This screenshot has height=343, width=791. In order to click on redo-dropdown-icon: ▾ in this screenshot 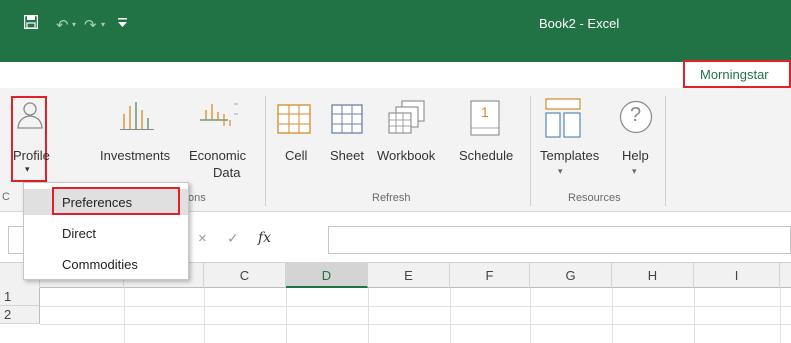, I will do `click(103, 24)`.